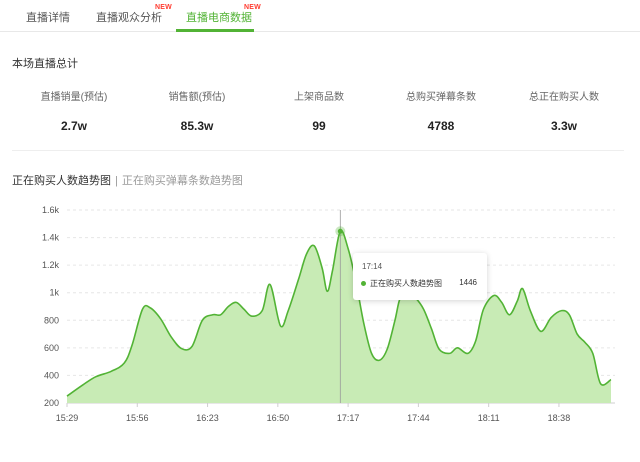  Describe the element at coordinates (319, 126) in the screenshot. I see `stat-value: 99` at that location.